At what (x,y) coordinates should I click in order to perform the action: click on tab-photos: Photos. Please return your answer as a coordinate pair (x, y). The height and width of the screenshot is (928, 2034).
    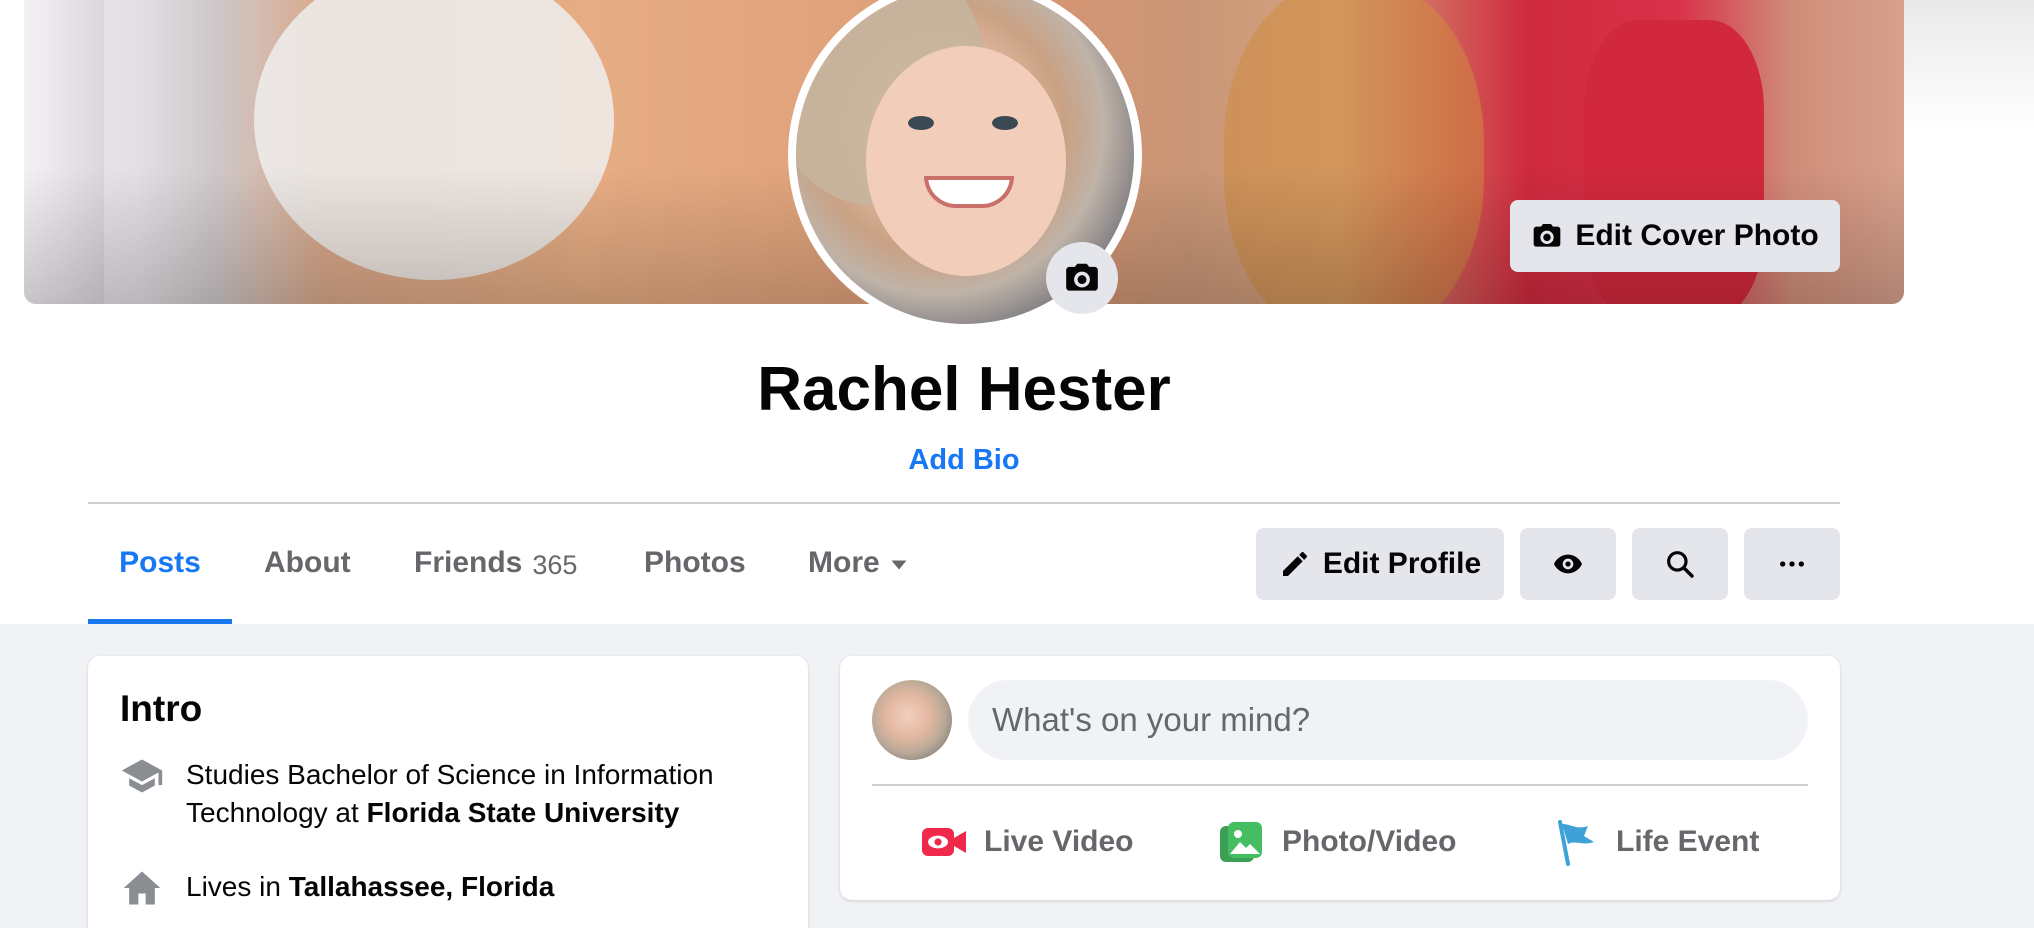
    Looking at the image, I should click on (695, 576).